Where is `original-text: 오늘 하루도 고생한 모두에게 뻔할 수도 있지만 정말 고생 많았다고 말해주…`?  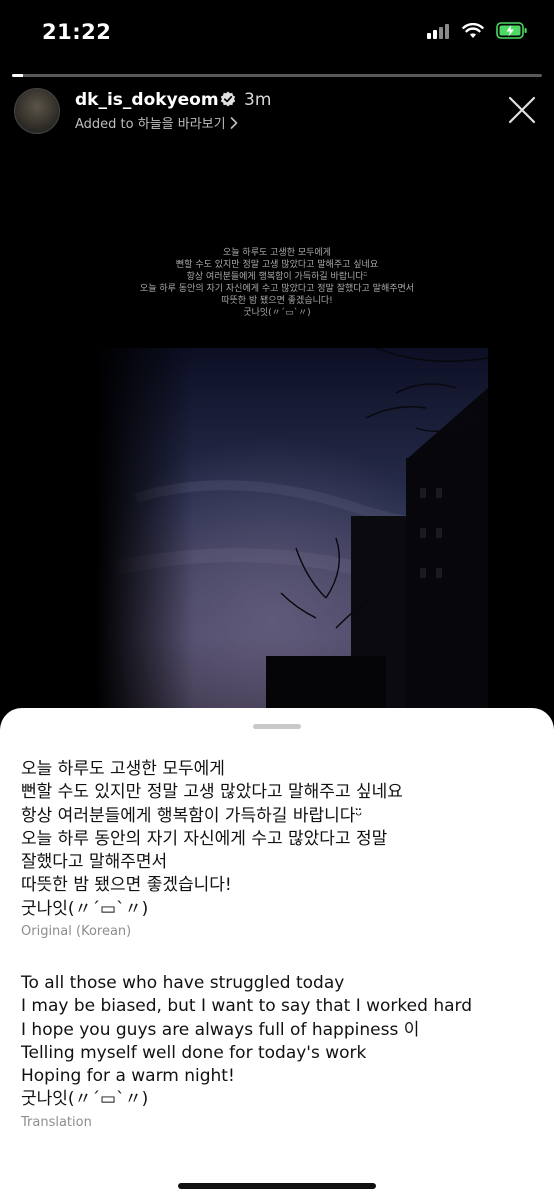
original-text: 오늘 하루도 고생한 모두에게 뻔할 수도 있지만 정말 고생 많았다고 말해주… is located at coordinates (212, 839).